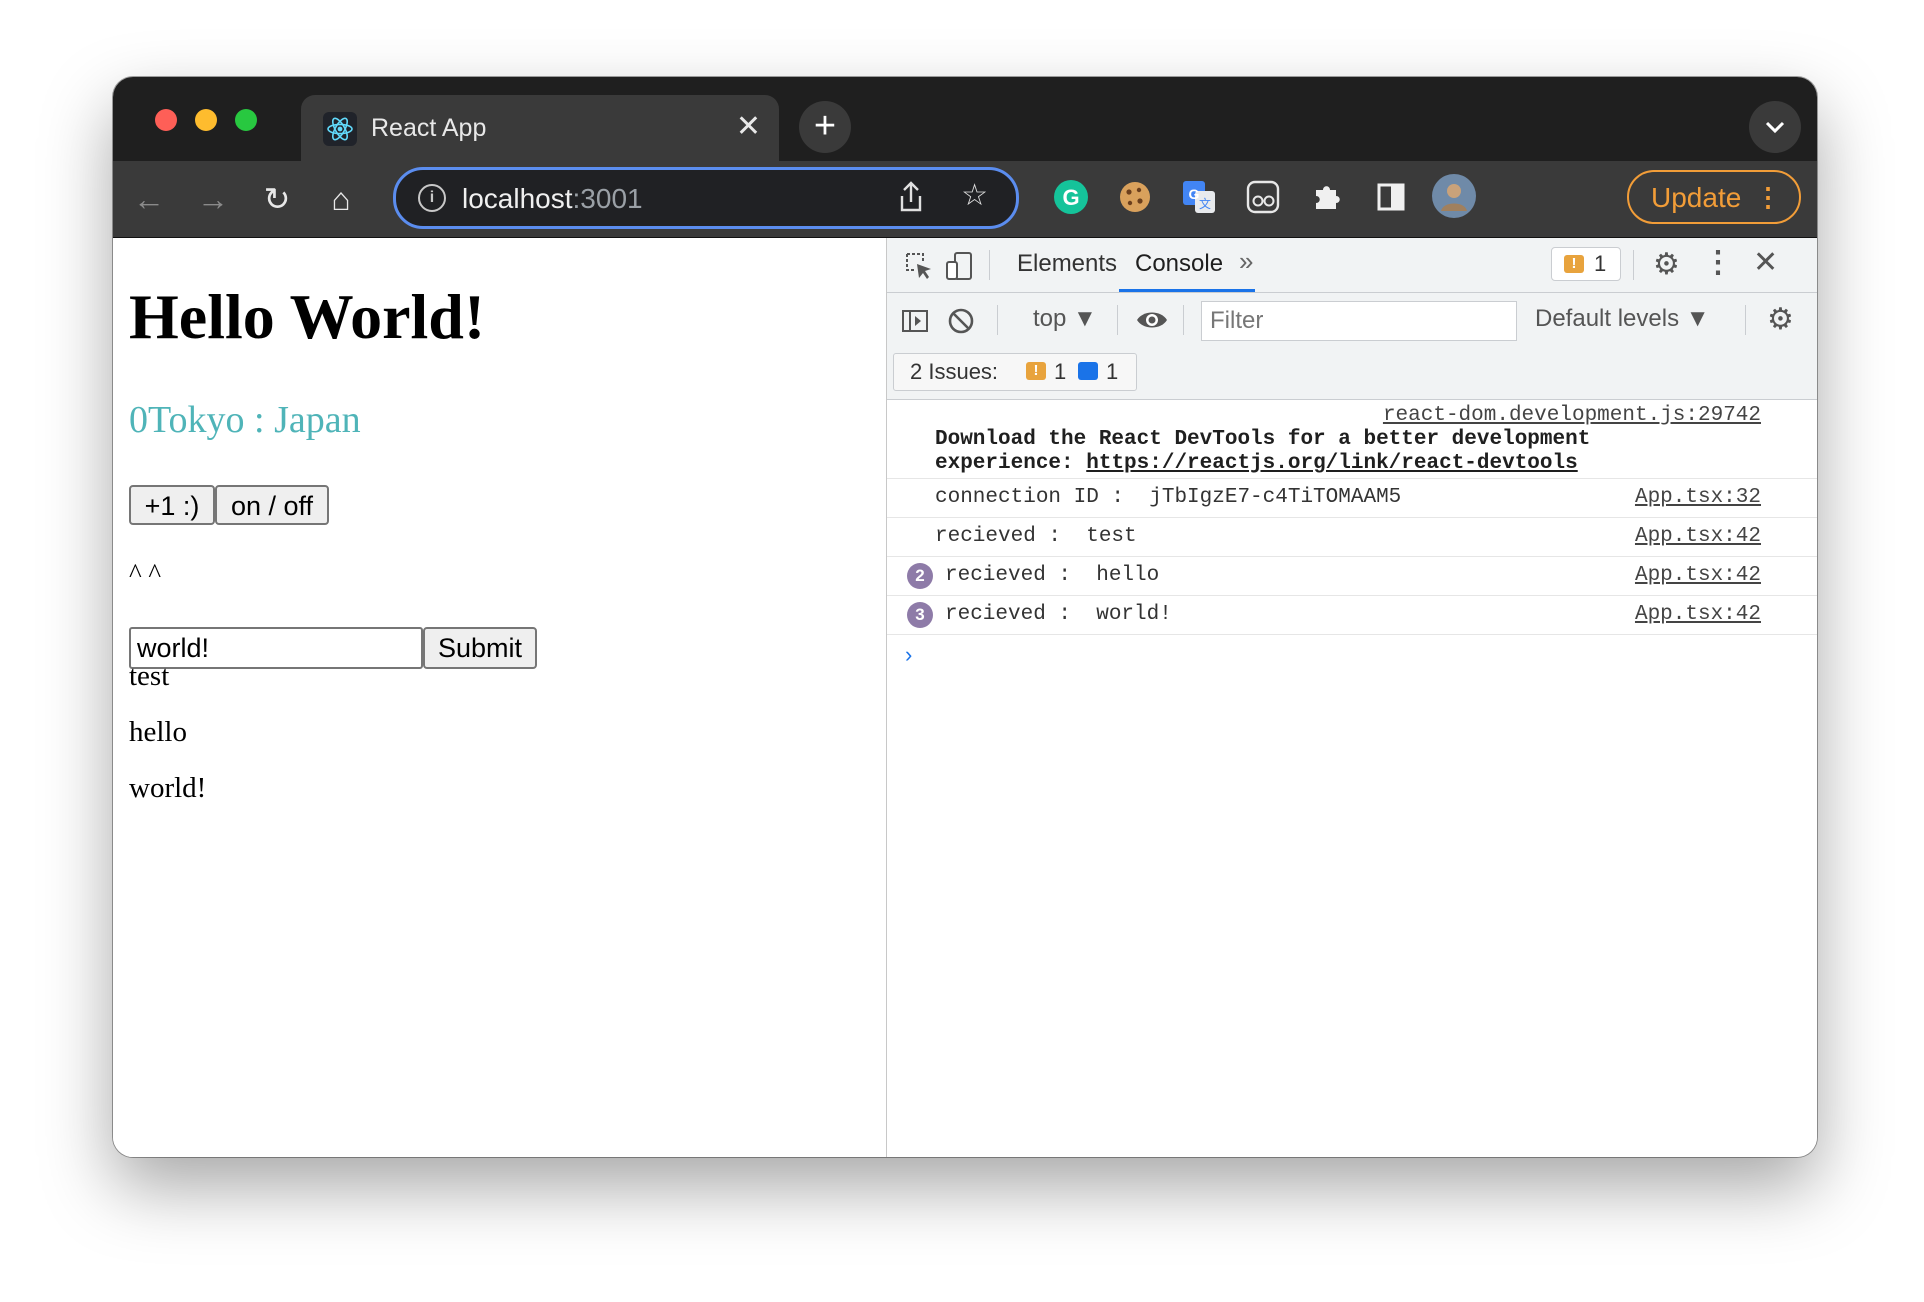 This screenshot has height=1302, width=1924. I want to click on caret-text: ^ ^, so click(145, 573).